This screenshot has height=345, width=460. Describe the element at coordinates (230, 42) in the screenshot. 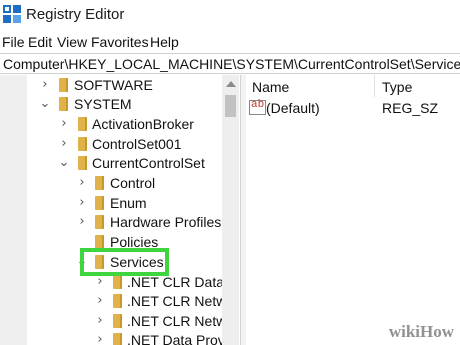

I see `menu-bar: File Edit View Favorites Help` at that location.